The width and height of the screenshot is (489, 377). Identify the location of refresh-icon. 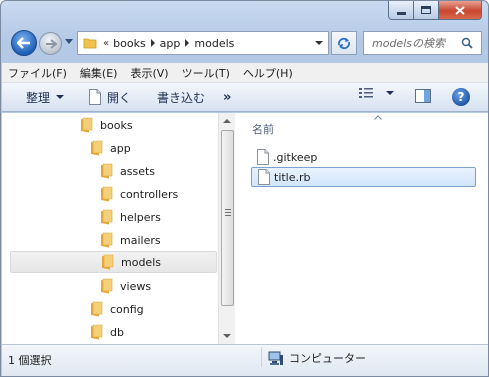
(344, 43).